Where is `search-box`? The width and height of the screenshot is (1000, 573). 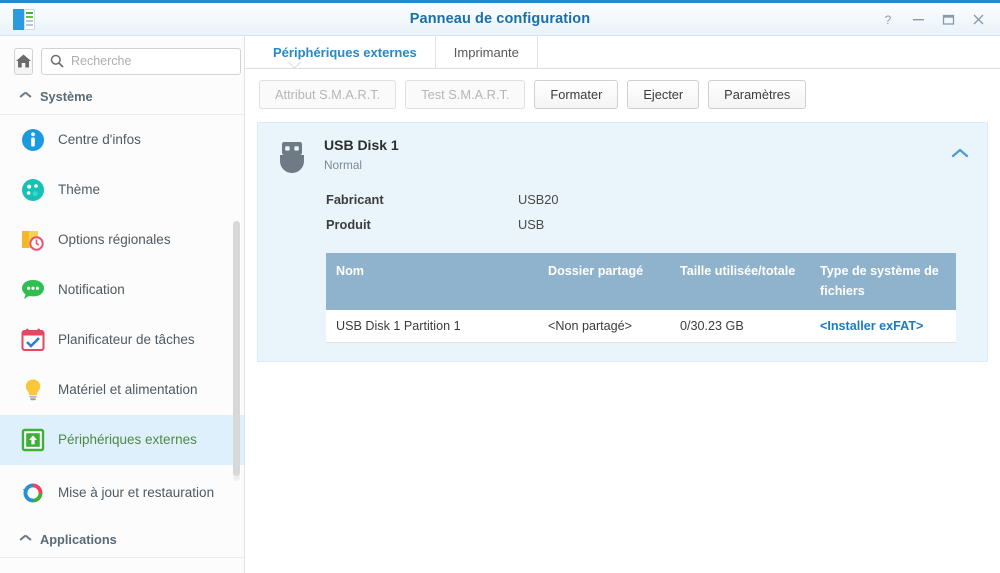
search-box is located at coordinates (141, 61).